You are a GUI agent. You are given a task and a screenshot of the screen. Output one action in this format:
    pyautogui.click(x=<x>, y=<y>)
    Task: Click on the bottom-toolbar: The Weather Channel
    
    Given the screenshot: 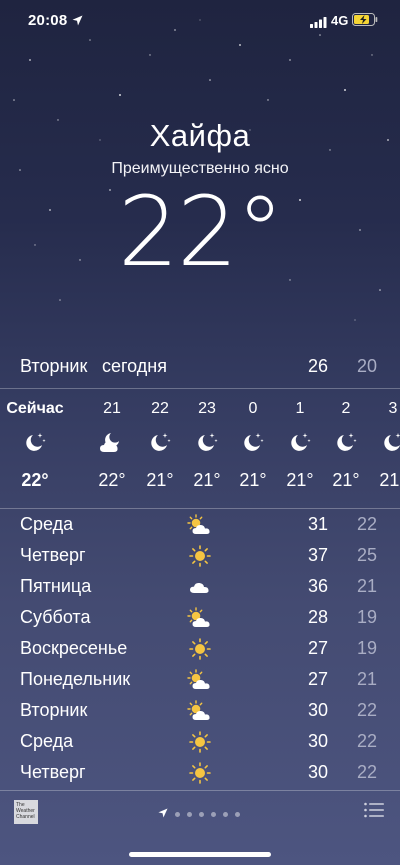 What is the action you would take?
    pyautogui.click(x=200, y=812)
    